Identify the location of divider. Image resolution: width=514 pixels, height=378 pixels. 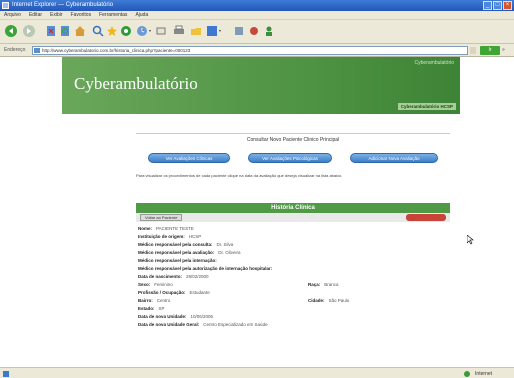
(293, 133).